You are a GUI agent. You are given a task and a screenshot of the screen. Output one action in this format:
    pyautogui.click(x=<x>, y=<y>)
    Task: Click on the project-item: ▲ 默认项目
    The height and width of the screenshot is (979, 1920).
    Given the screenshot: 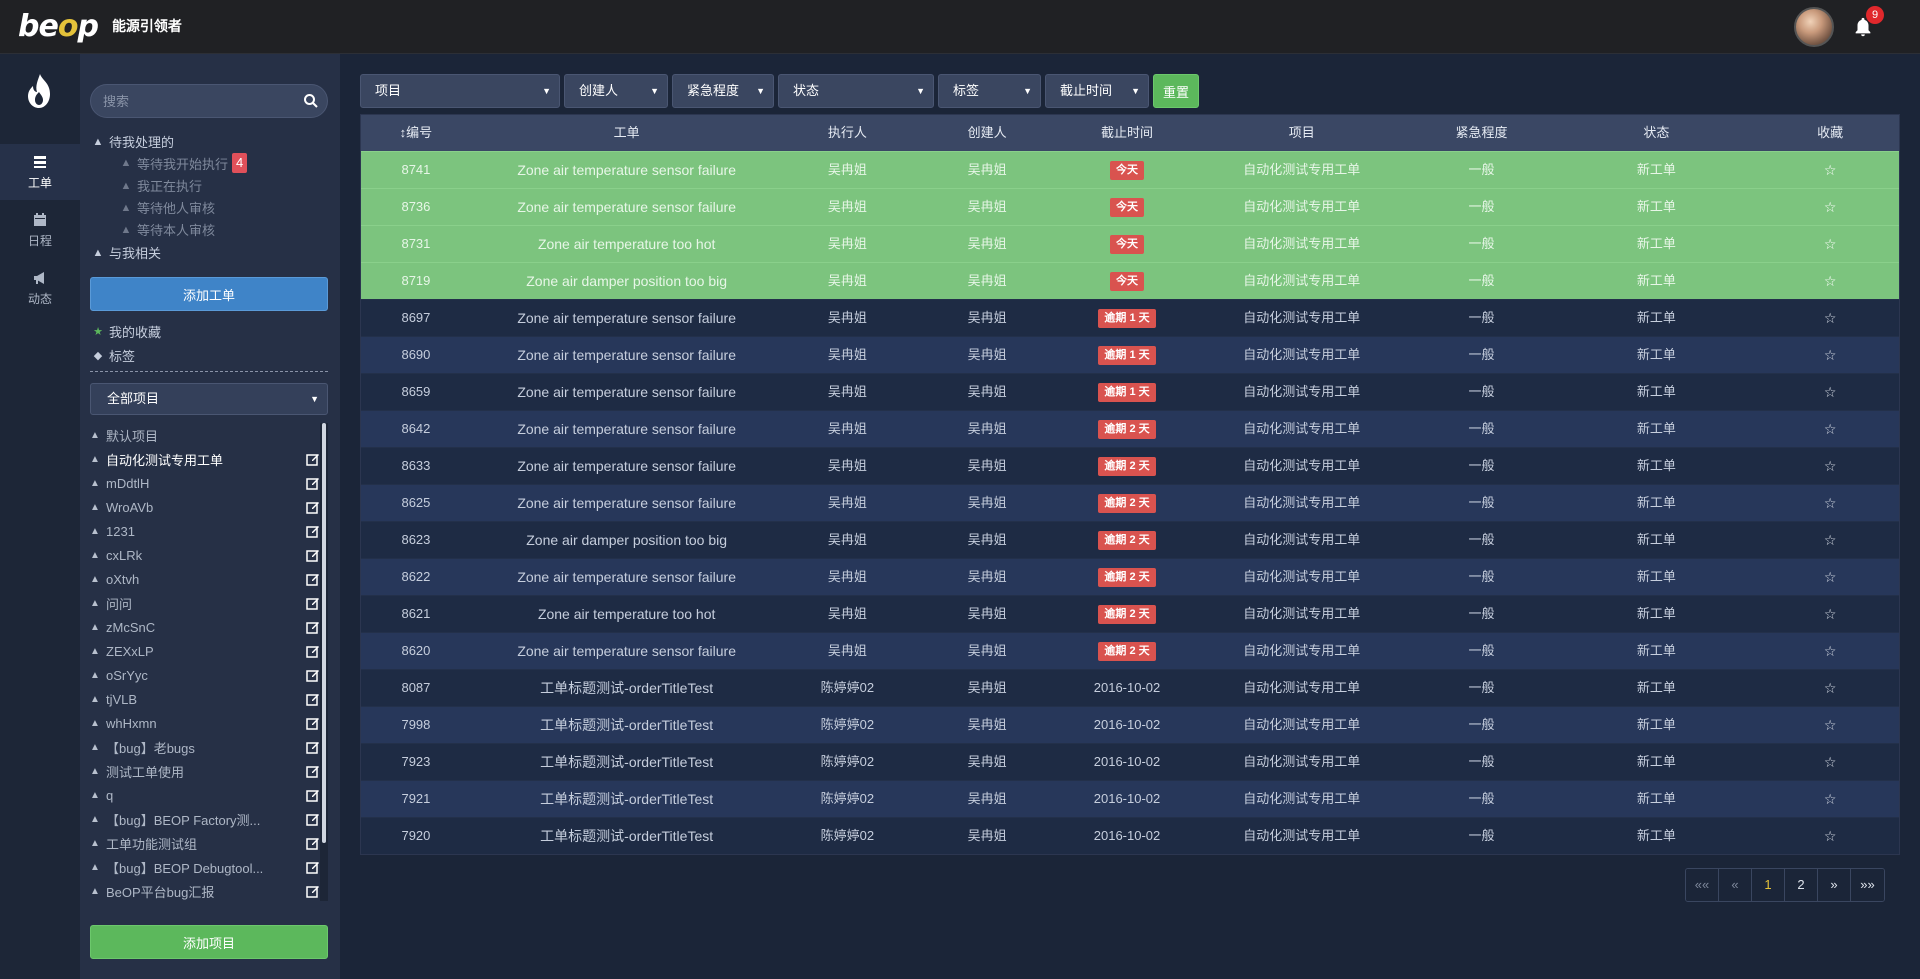 What is the action you would take?
    pyautogui.click(x=205, y=435)
    